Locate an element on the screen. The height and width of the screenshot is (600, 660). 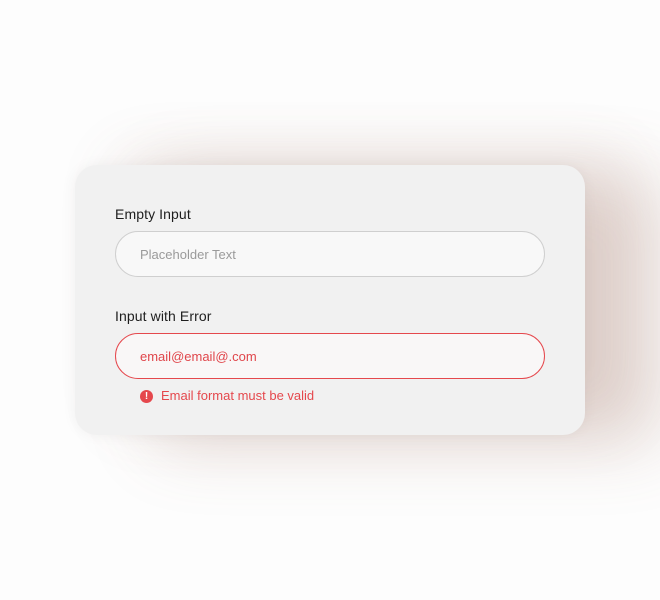
empty-input-group: Empty Input is located at coordinates (330, 241).